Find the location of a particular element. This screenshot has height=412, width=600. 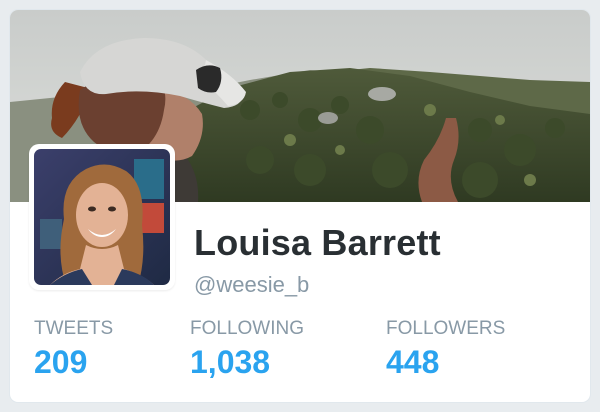

stat-tweets-label: TWEETS is located at coordinates (74, 328).